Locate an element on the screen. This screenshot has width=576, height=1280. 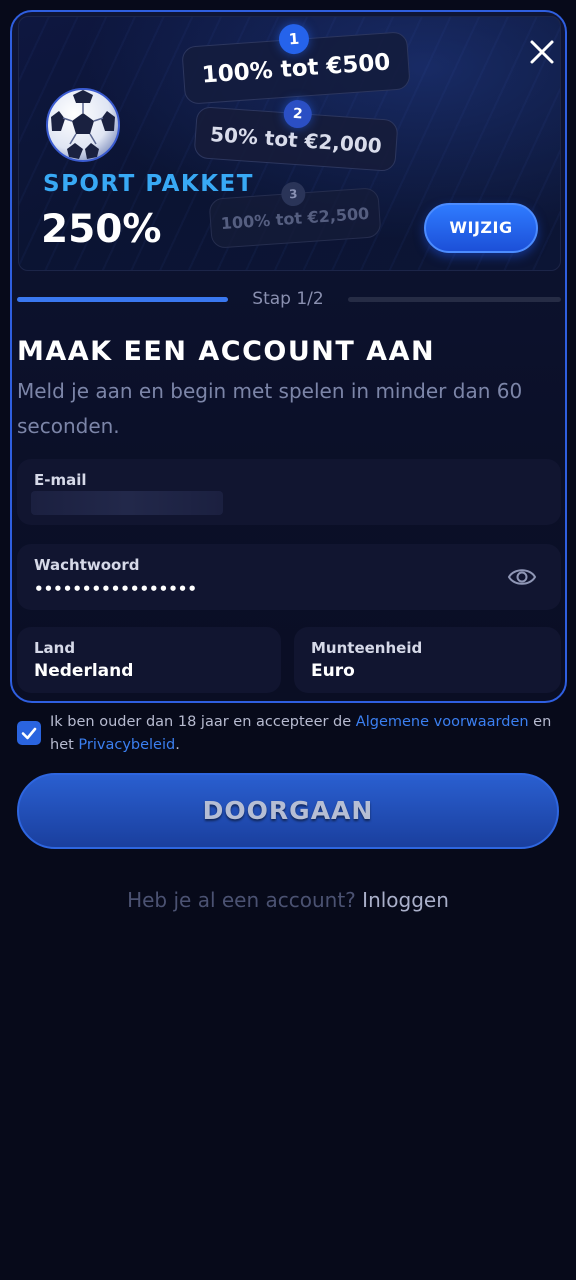
currency-value: Euro is located at coordinates (333, 671).